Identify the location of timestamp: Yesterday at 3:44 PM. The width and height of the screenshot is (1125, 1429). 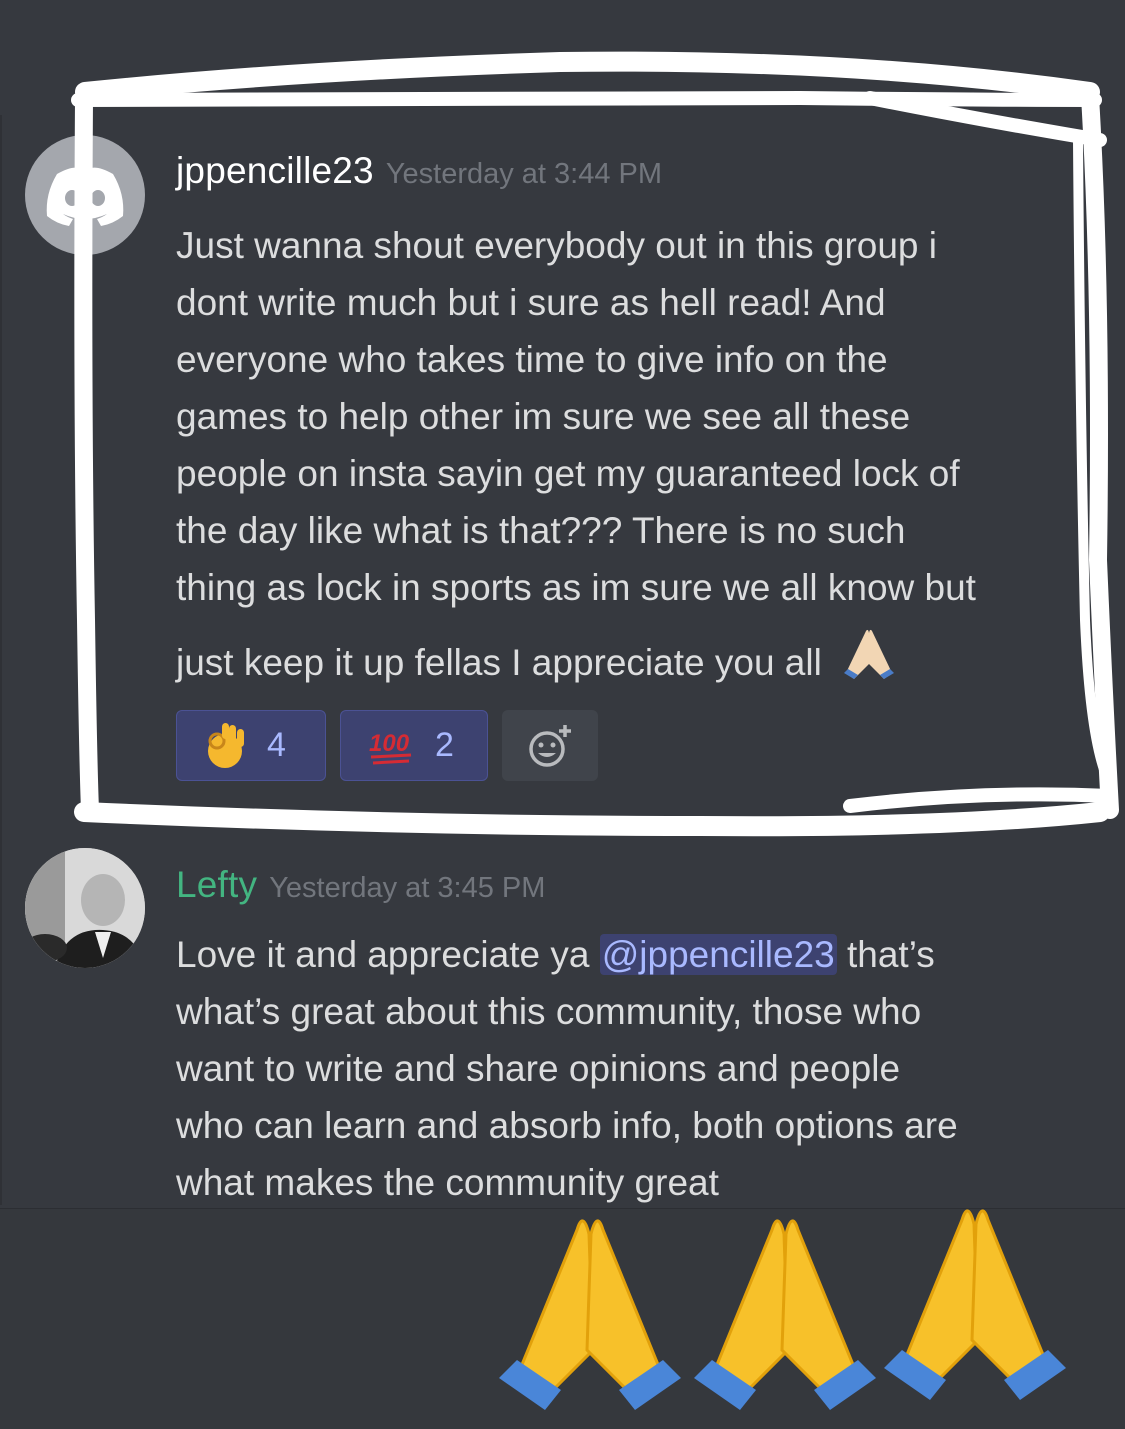
(524, 174).